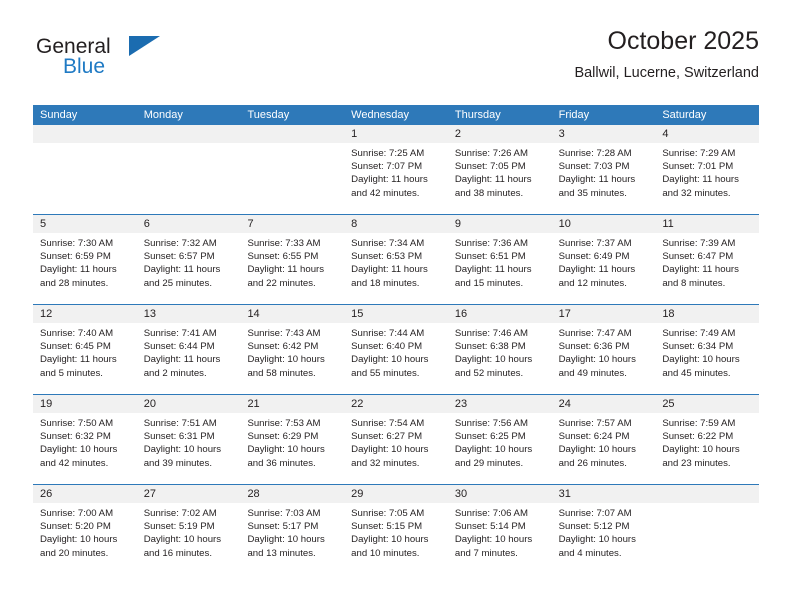  Describe the element at coordinates (188, 224) in the screenshot. I see `day-number: 6` at that location.